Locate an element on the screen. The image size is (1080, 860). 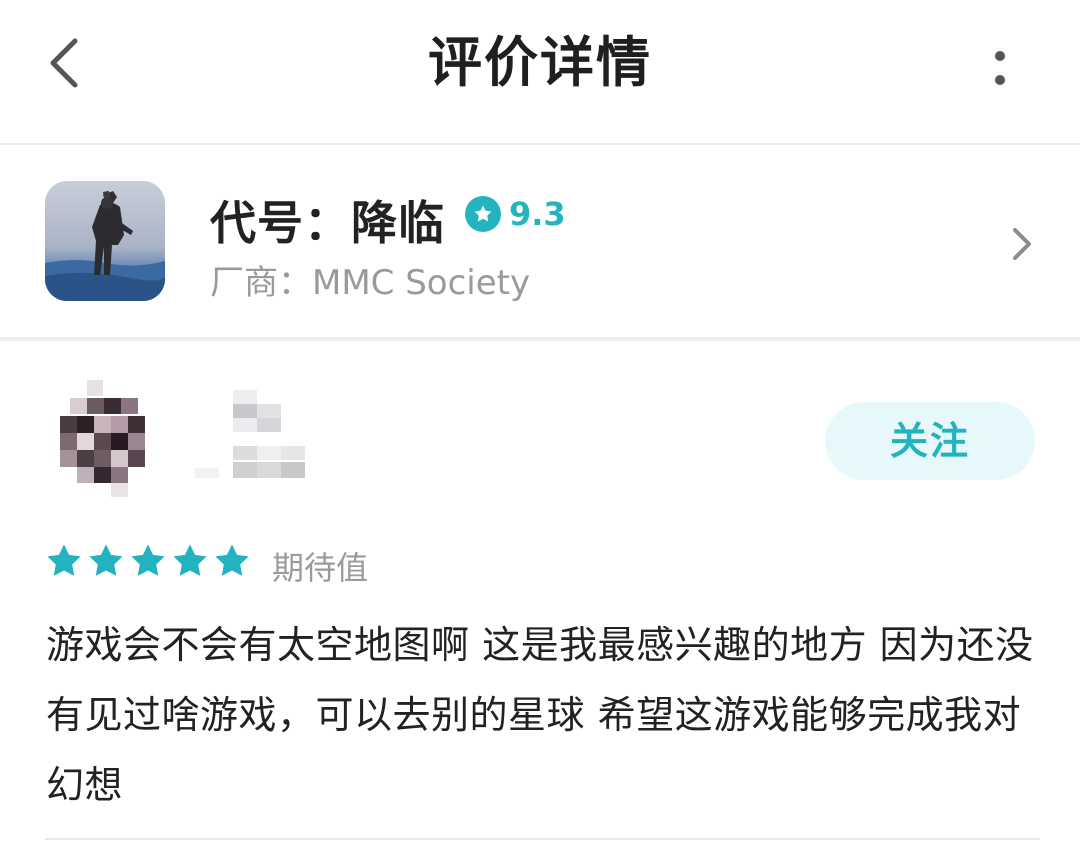
divider is located at coordinates (542, 839).